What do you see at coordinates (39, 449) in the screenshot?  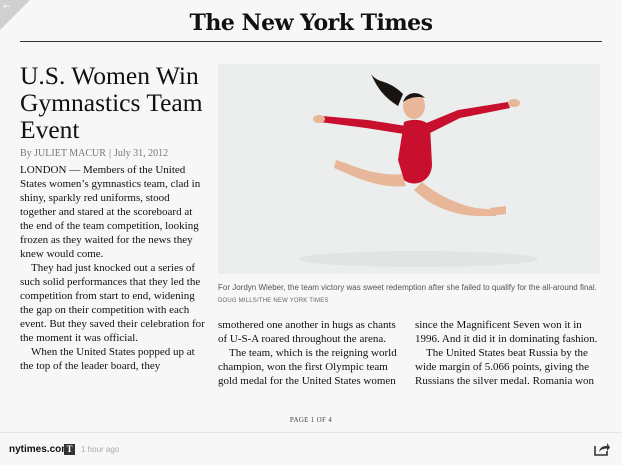 I see `site-link: nytimes.com` at bounding box center [39, 449].